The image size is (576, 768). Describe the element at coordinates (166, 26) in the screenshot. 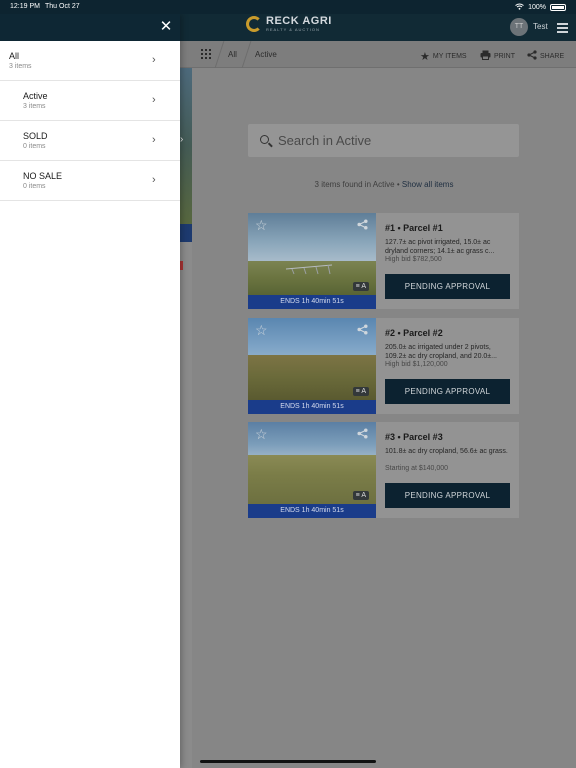

I see `close-icon: ✕` at that location.